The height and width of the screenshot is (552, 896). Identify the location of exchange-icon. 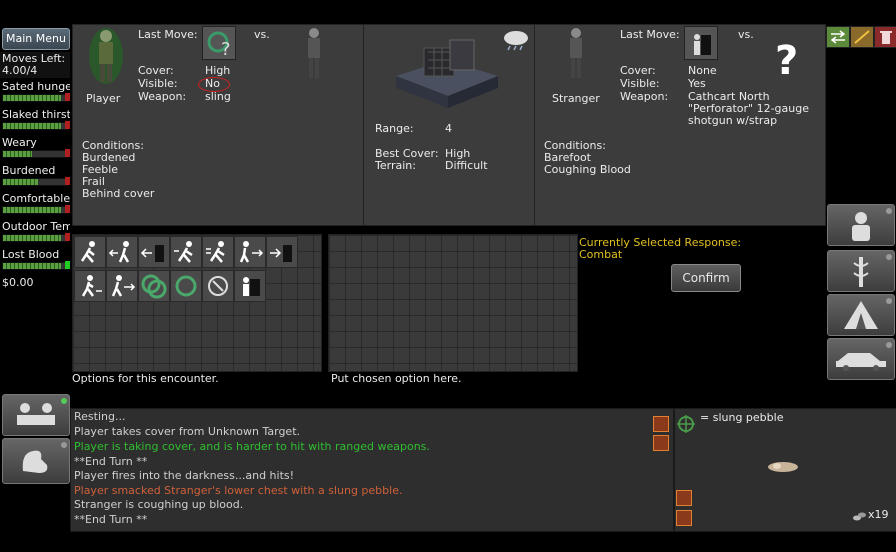
(838, 37).